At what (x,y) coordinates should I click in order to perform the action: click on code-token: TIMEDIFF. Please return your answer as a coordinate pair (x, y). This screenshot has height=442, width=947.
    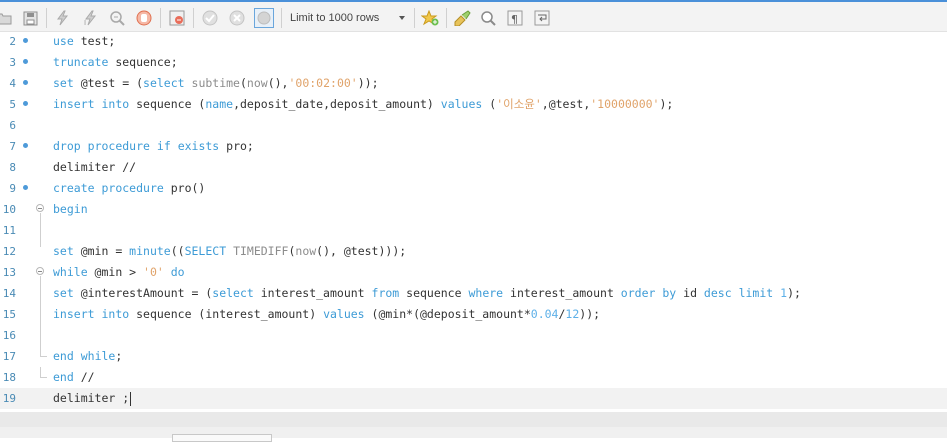
    Looking at the image, I should click on (261, 251).